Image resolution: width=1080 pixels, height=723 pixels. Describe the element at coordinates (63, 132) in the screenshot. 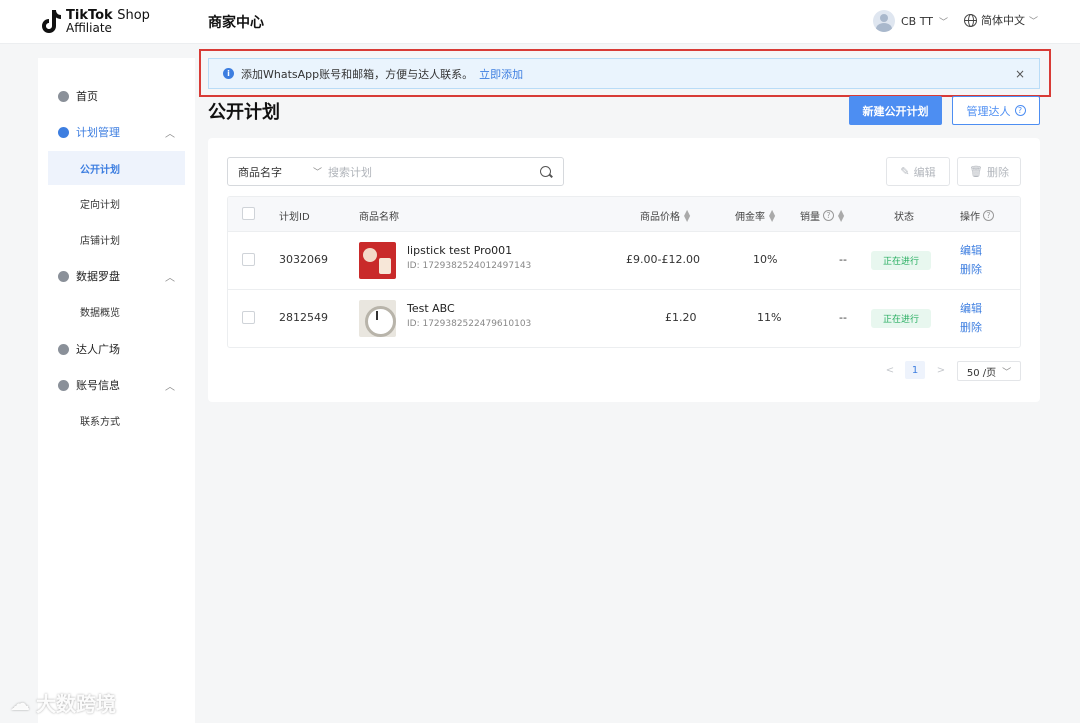

I see `plan-icon` at that location.